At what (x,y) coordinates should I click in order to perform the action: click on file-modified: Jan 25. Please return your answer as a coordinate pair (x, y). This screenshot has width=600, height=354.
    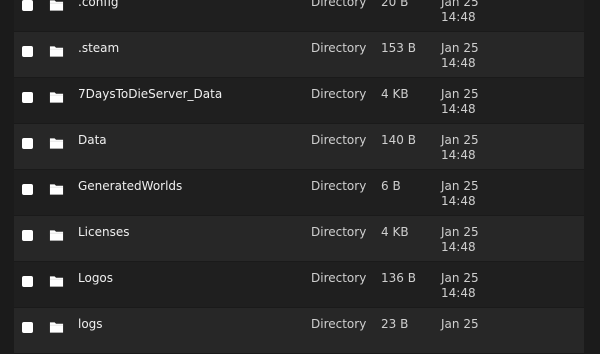
    Looking at the image, I should click on (460, 324).